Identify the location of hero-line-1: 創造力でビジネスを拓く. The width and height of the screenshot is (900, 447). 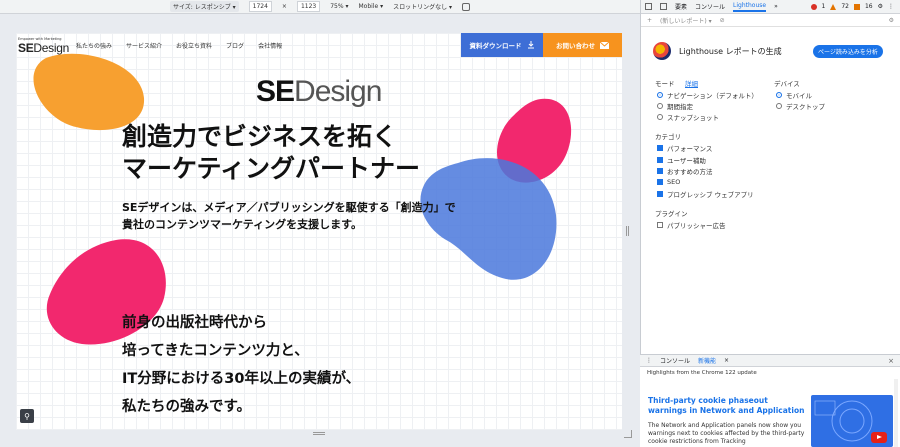
(260, 136).